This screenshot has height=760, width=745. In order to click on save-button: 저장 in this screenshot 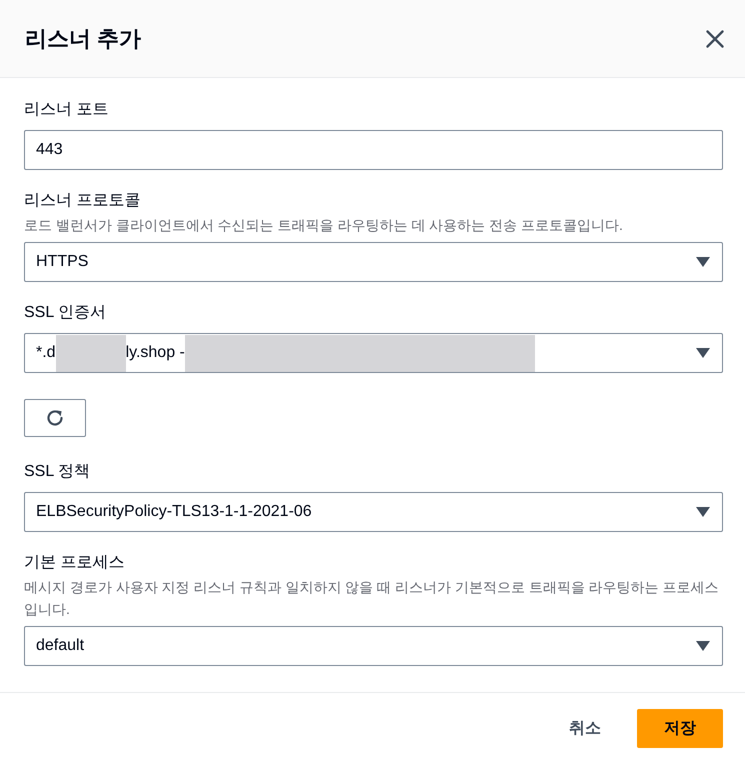, I will do `click(680, 728)`.